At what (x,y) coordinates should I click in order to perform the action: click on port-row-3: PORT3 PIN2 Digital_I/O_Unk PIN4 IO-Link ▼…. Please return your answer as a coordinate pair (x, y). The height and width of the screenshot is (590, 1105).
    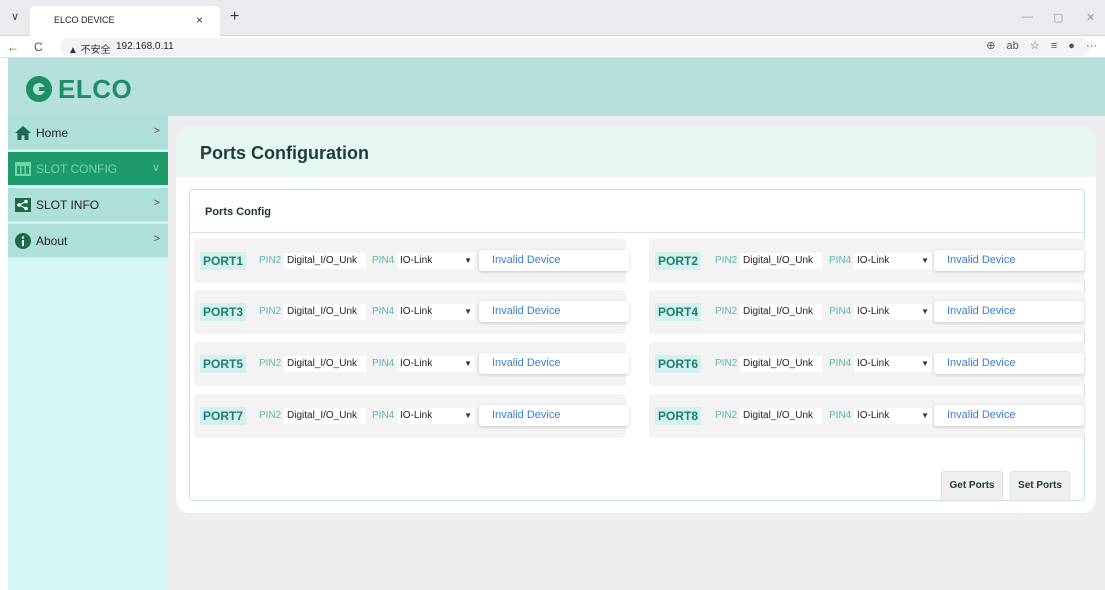
    Looking at the image, I should click on (411, 312).